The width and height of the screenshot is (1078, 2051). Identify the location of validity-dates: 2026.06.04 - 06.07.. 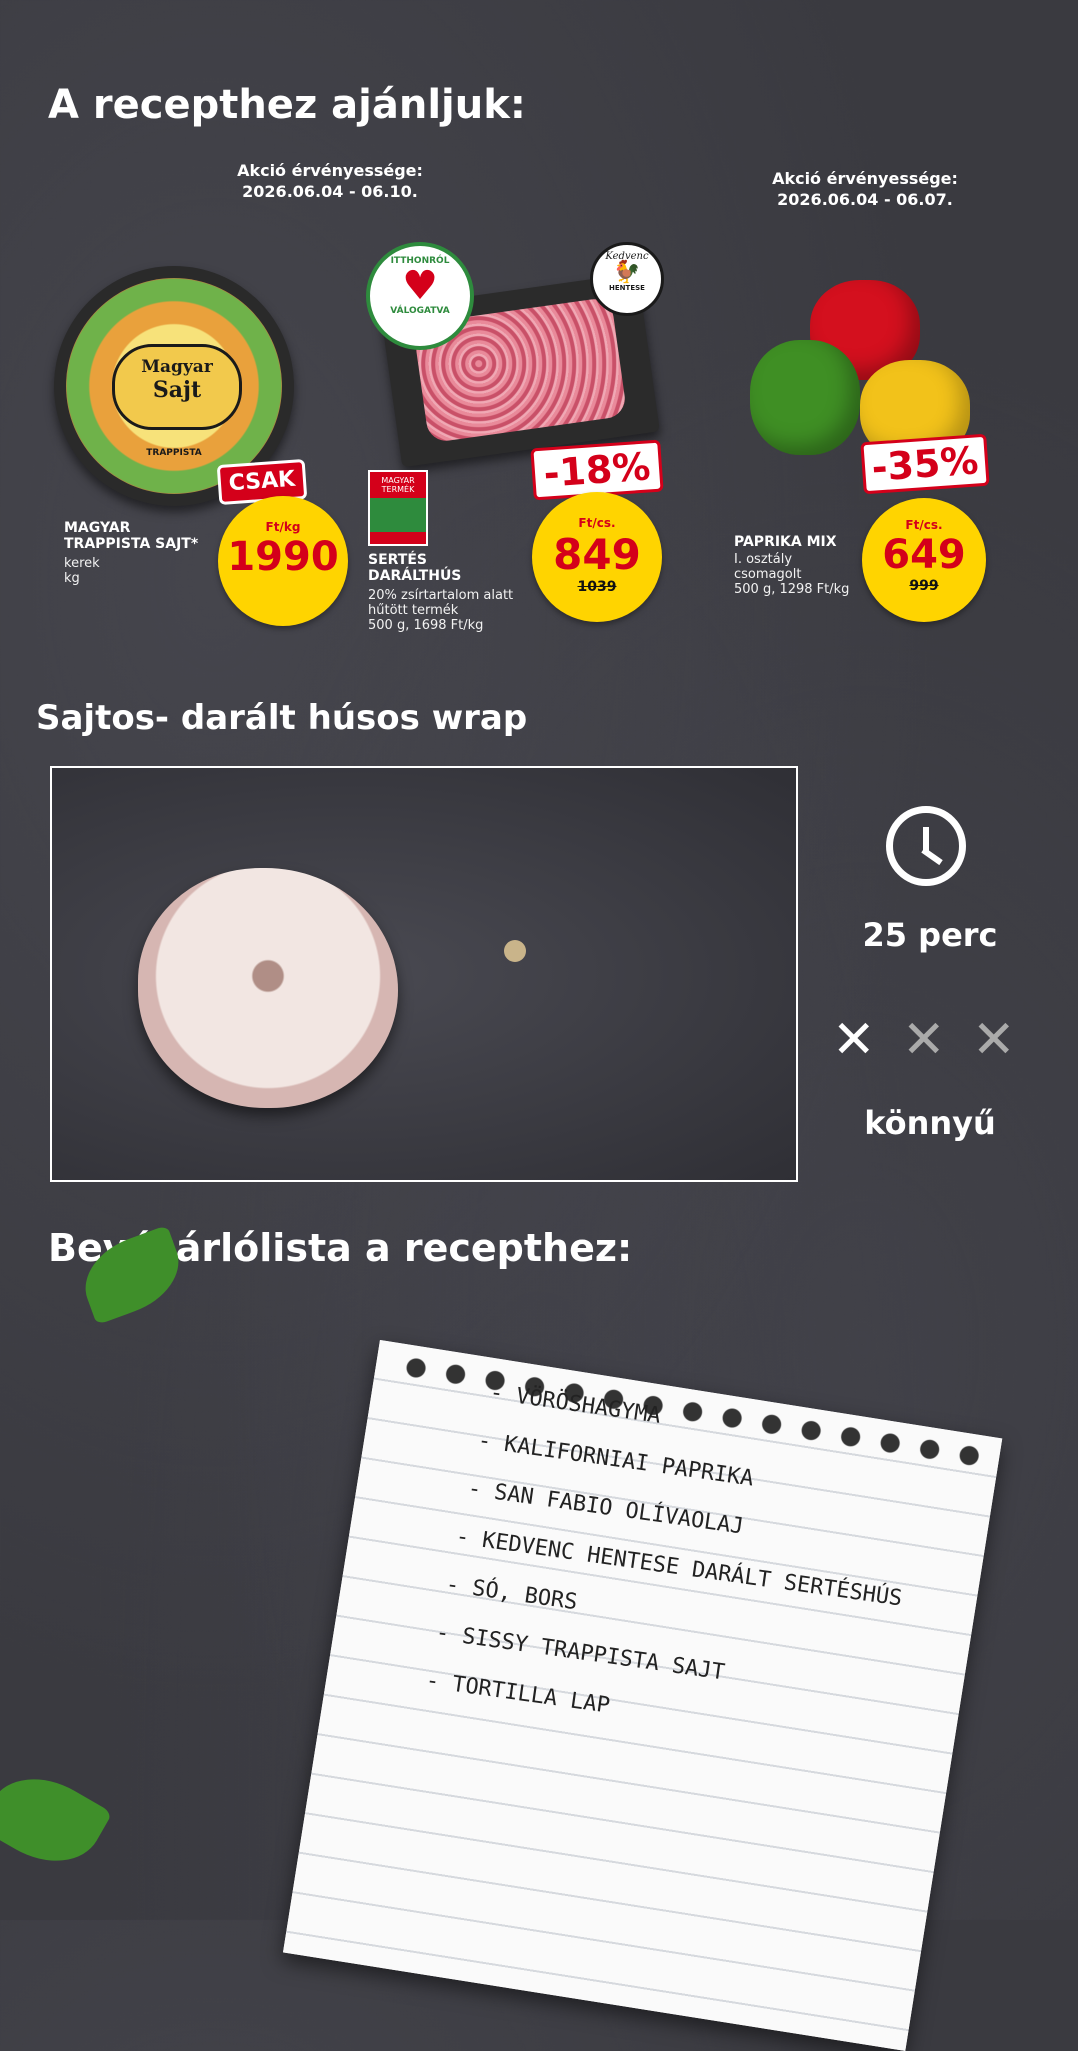
(865, 199).